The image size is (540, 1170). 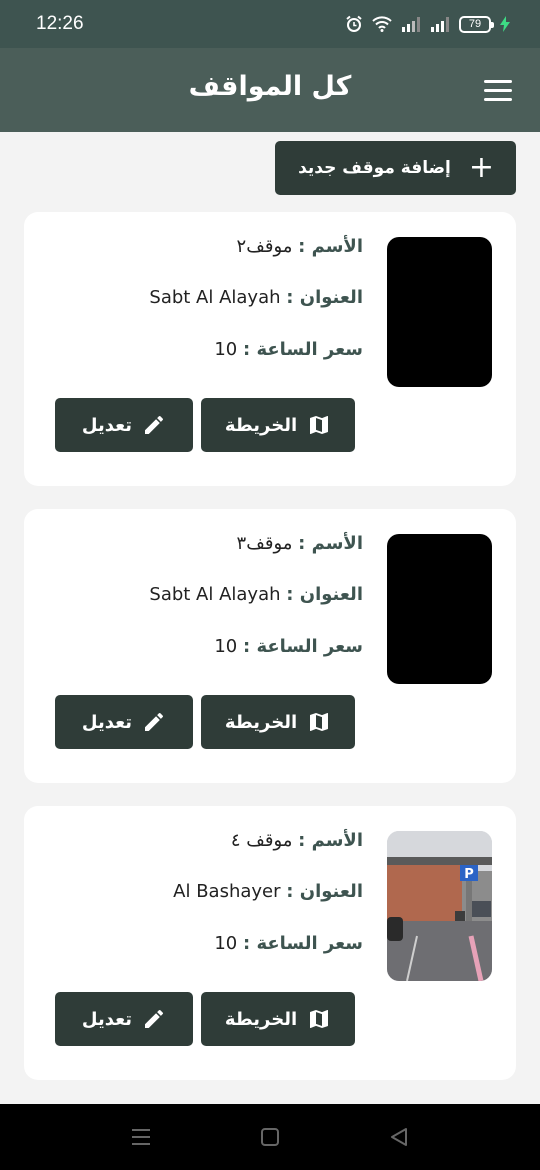 I want to click on back-icon, so click(x=399, y=1137).